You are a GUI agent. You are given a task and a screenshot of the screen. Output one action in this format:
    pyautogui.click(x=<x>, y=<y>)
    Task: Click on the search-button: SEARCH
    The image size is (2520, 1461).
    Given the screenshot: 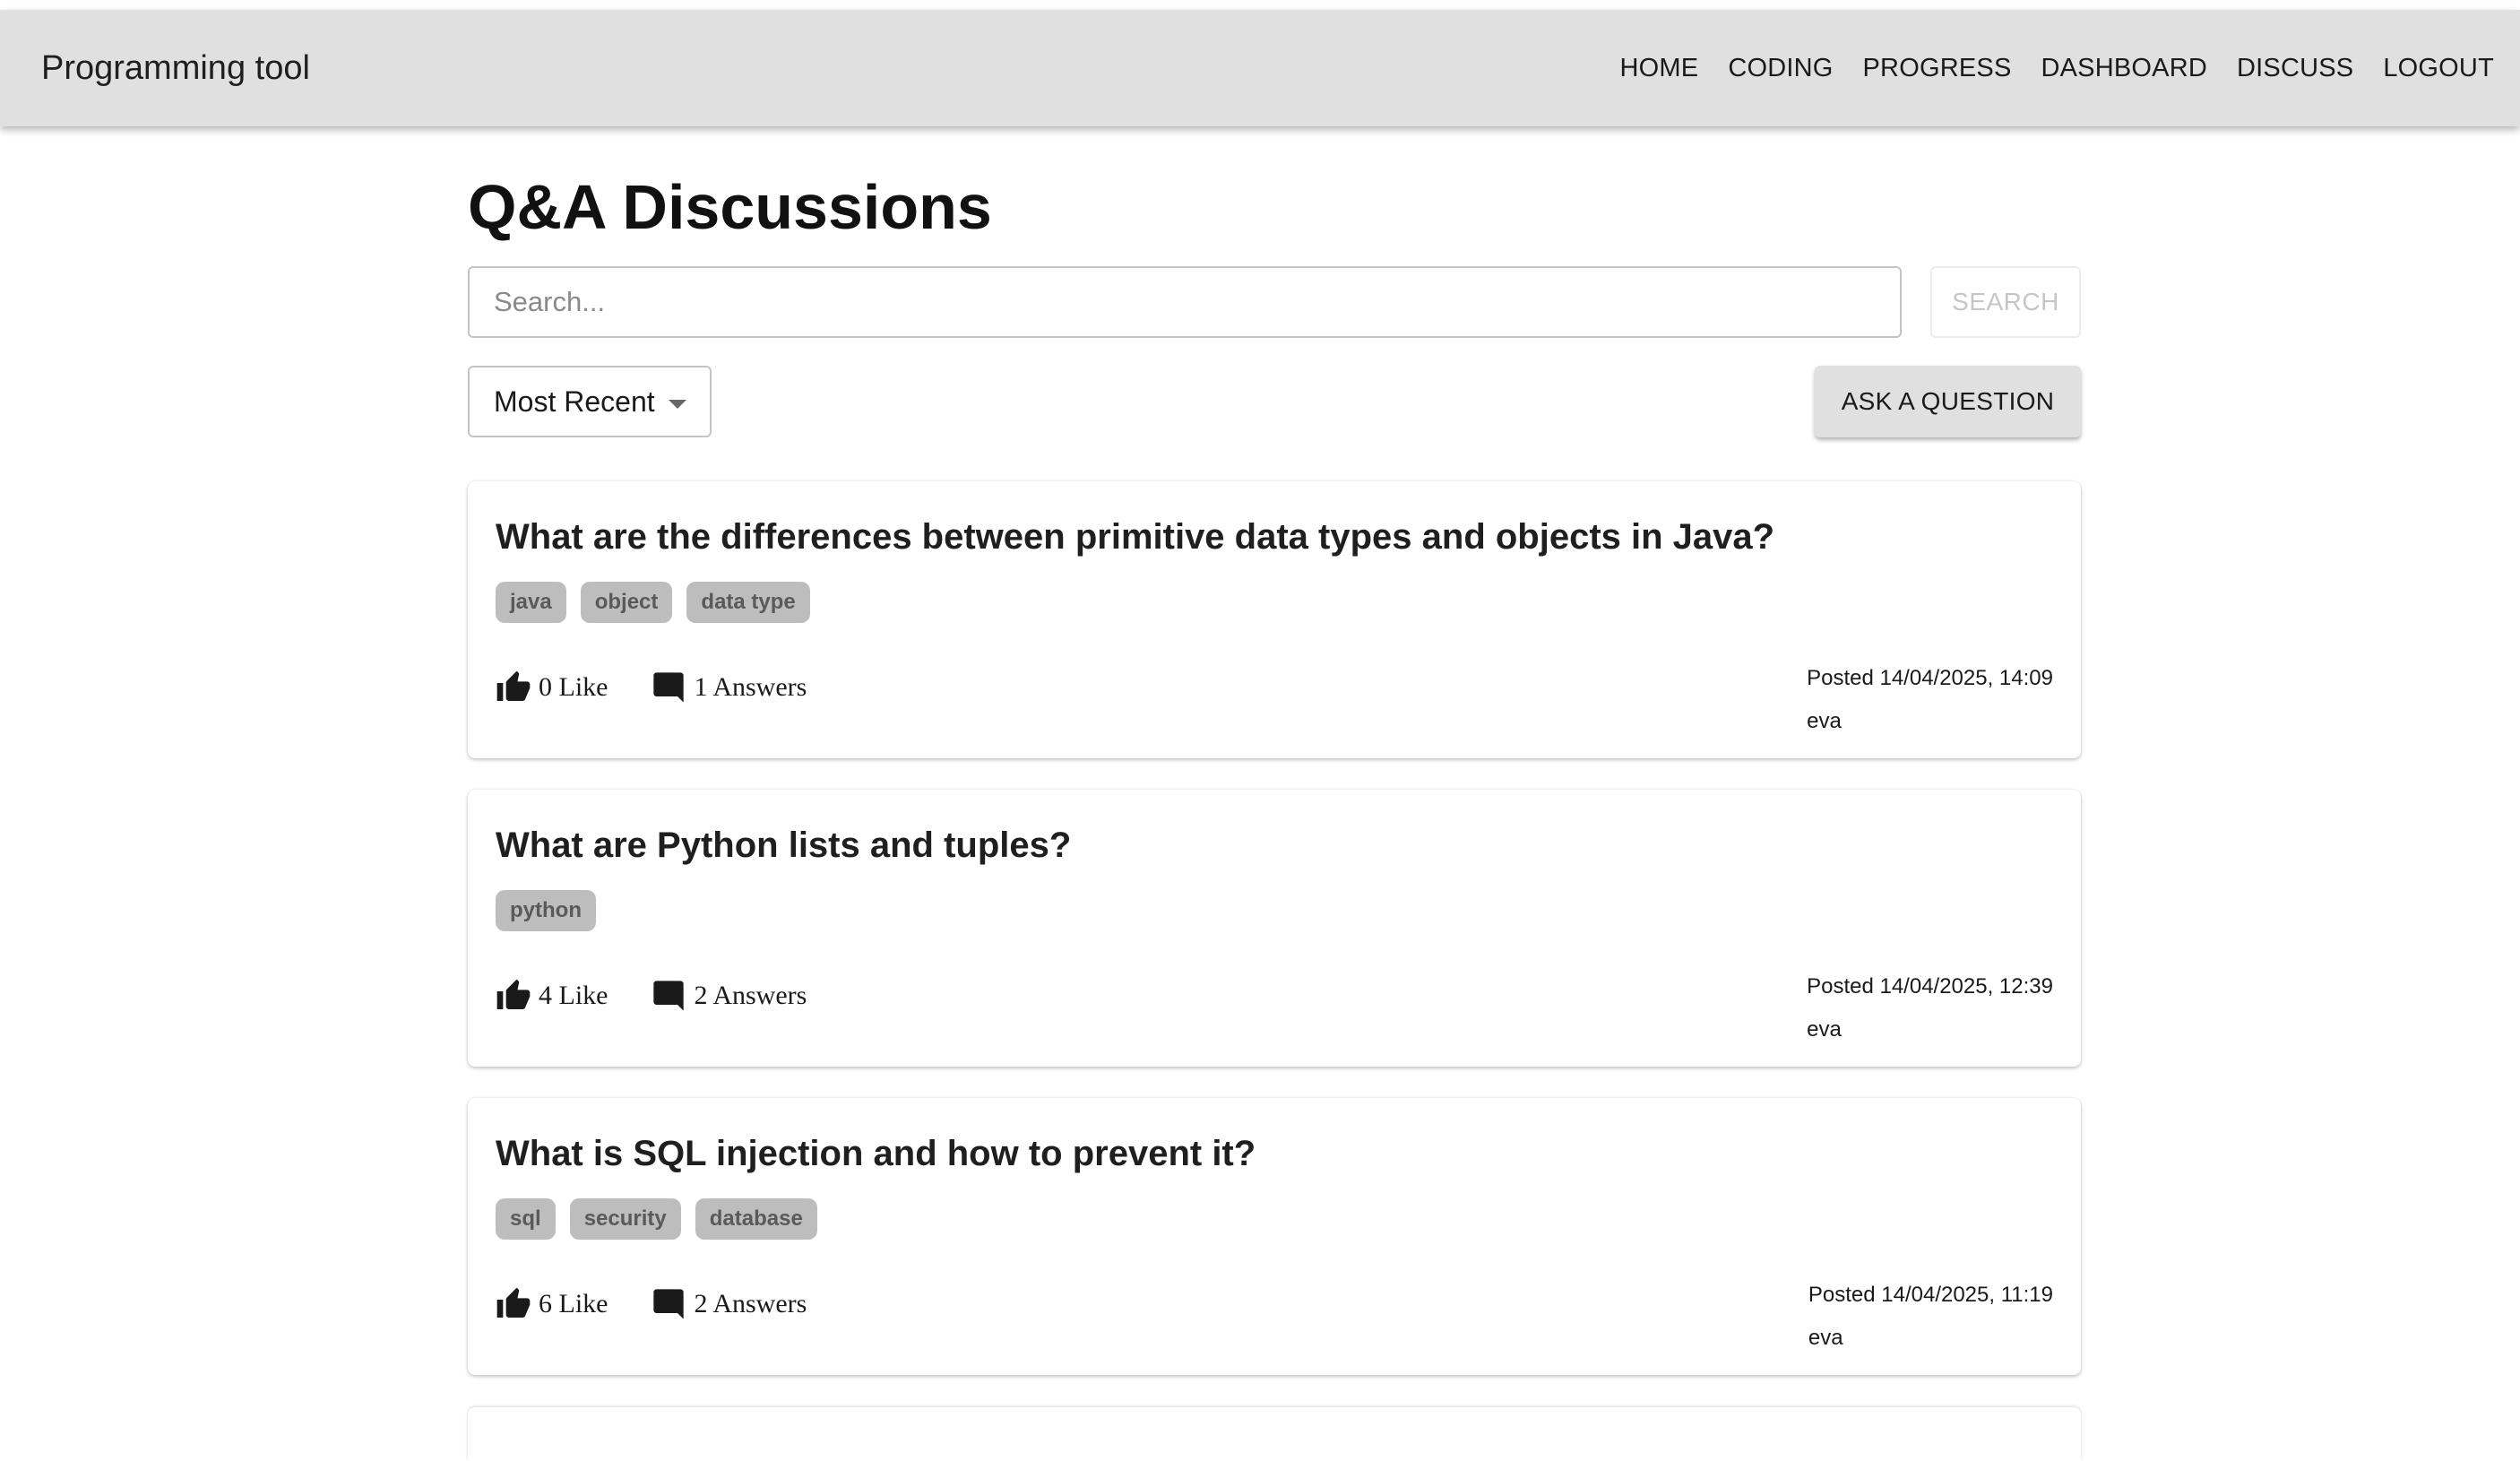 What is the action you would take?
    pyautogui.click(x=2005, y=302)
    